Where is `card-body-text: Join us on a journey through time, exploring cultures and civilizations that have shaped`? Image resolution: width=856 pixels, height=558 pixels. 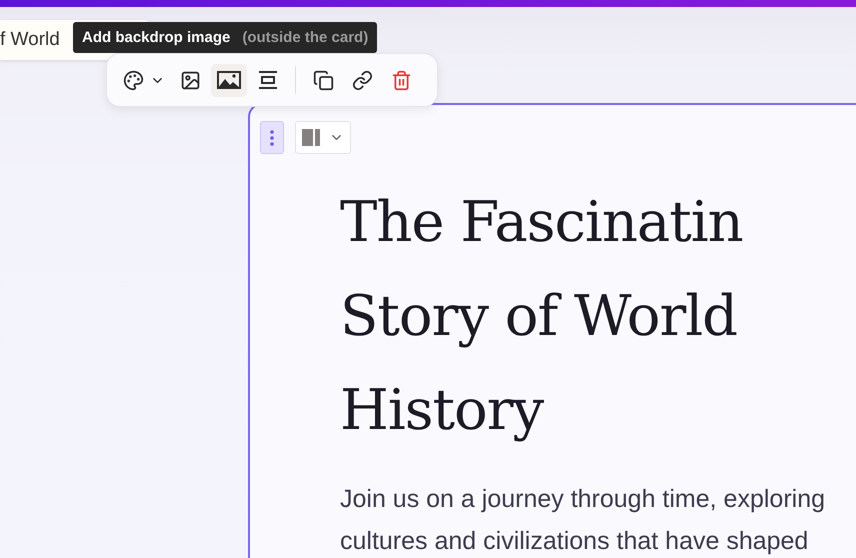 card-body-text: Join us on a journey through time, exploring cultures and civilizations that have shaped is located at coordinates (583, 520).